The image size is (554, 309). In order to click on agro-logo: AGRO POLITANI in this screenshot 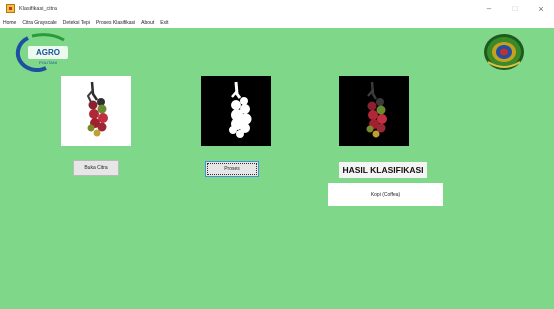, I will do `click(41, 52)`.